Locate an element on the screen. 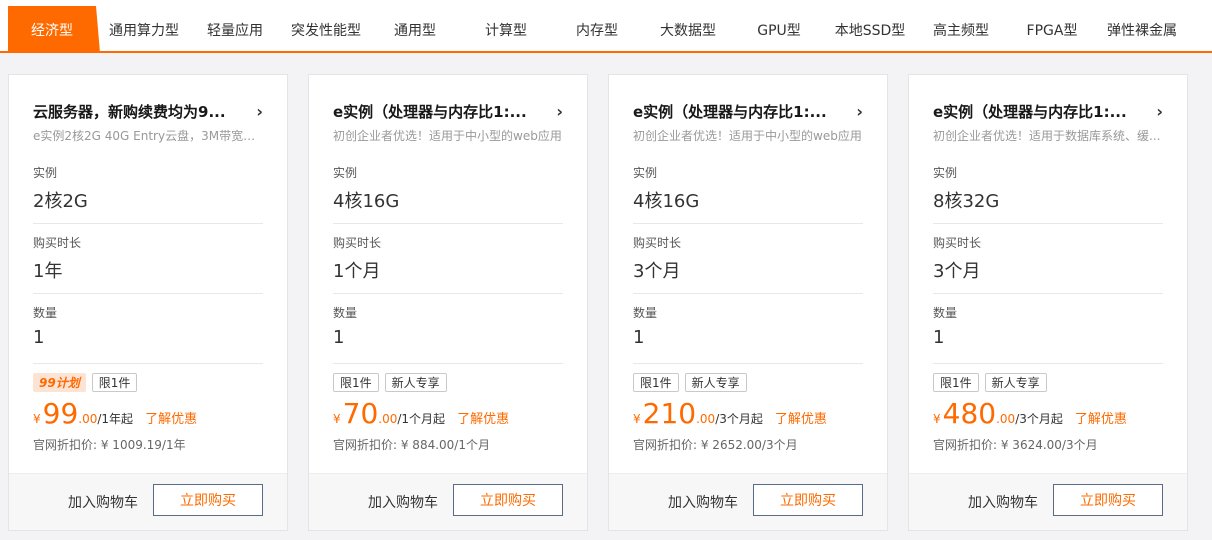  tab-fpga: FPGA型 is located at coordinates (1052, 29).